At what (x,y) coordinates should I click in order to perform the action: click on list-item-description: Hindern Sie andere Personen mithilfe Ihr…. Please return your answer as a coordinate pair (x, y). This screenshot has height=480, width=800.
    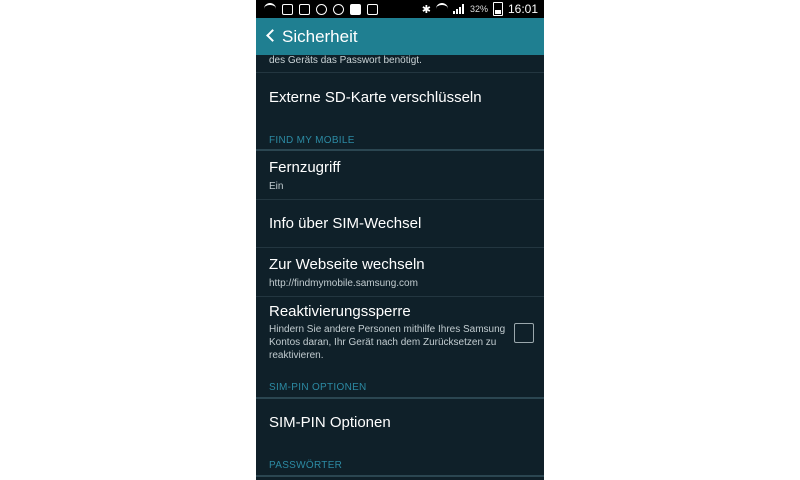
    Looking at the image, I should click on (387, 342).